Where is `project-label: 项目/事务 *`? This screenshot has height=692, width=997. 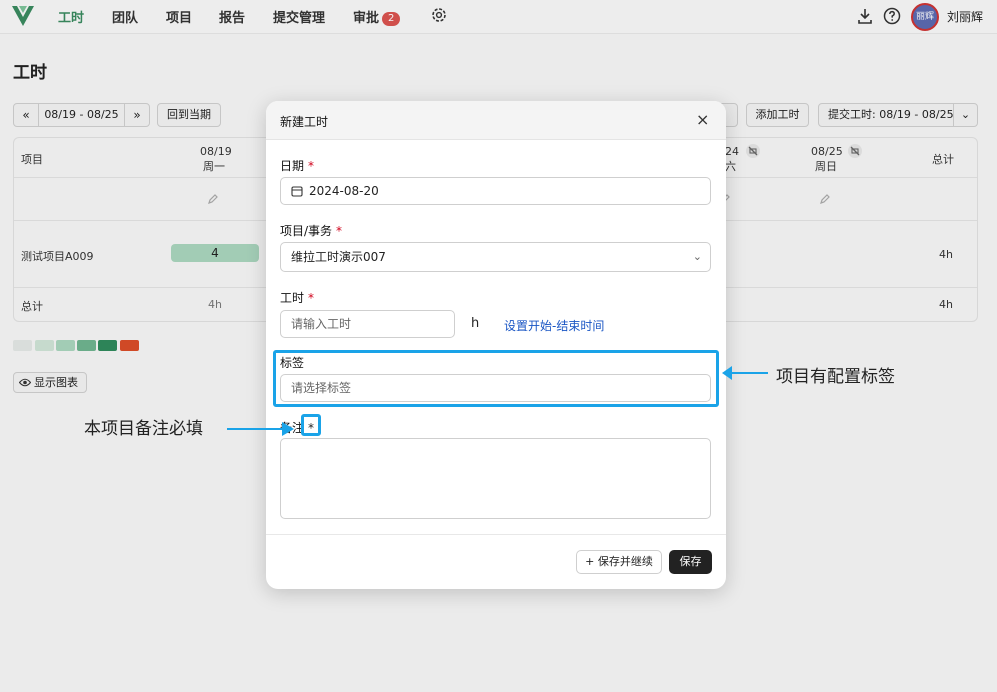
project-label: 项目/事务 * is located at coordinates (311, 230).